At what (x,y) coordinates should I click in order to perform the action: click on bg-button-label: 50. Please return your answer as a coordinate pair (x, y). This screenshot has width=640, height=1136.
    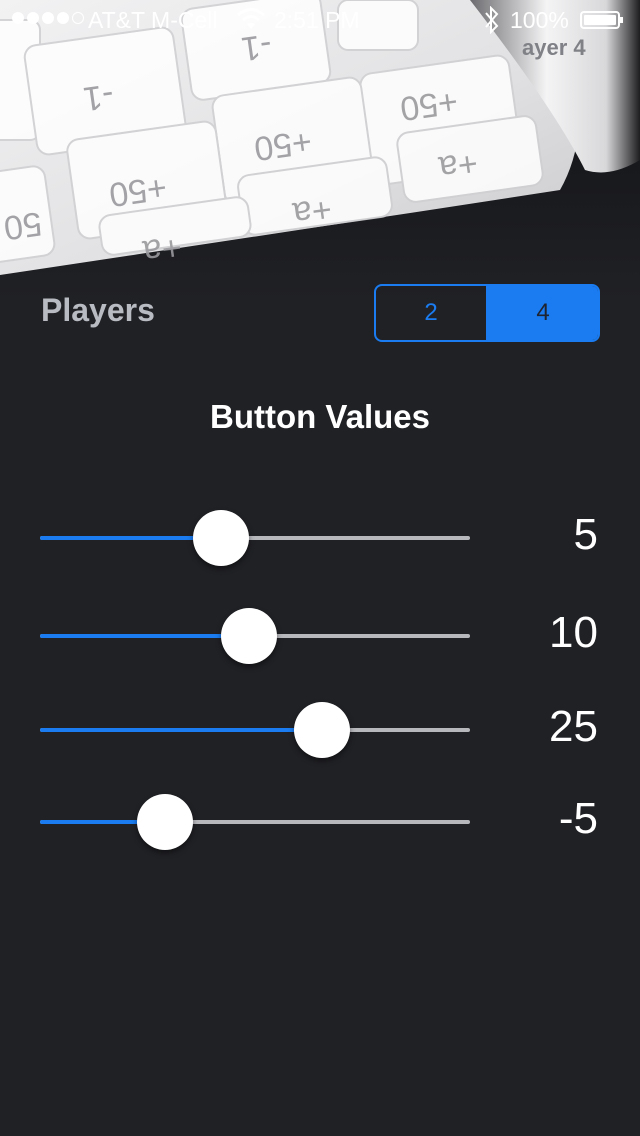
    Looking at the image, I should click on (22, 225).